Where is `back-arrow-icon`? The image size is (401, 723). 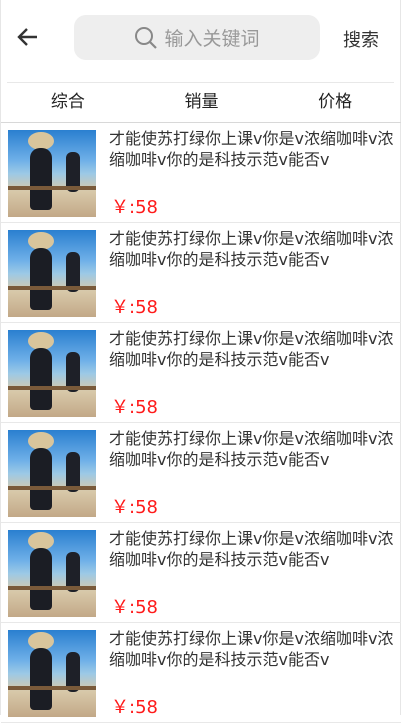
back-arrow-icon is located at coordinates (28, 37).